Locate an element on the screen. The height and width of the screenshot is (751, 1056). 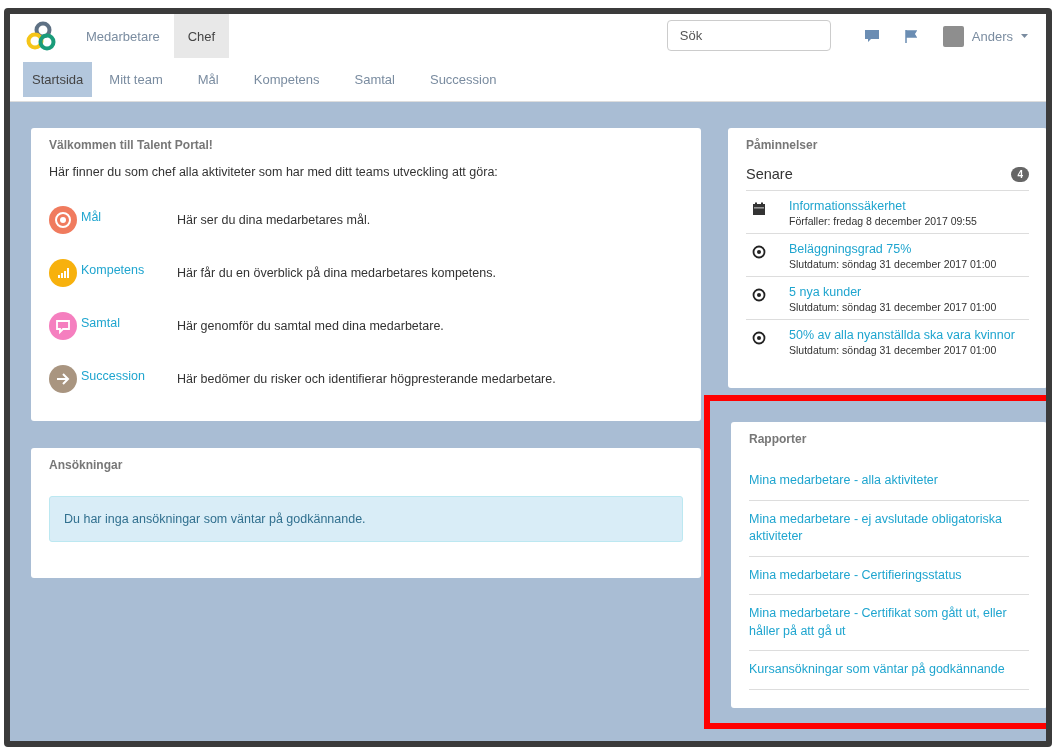
reminder-link: Informationssäkerhet is located at coordinates (883, 206).